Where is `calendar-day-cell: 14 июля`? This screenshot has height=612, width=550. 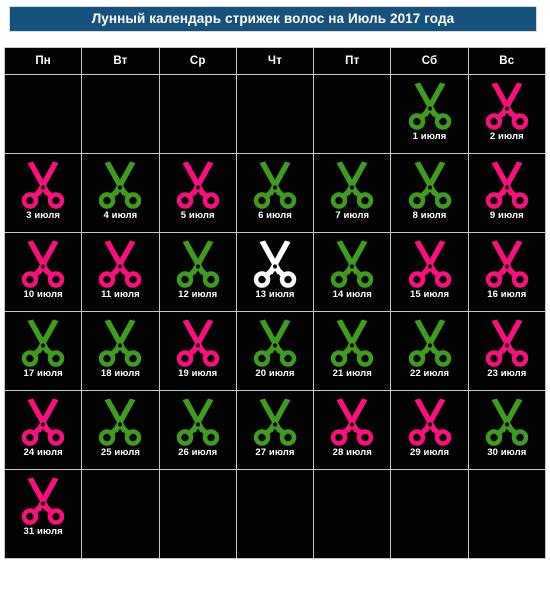 calendar-day-cell: 14 июля is located at coordinates (352, 272).